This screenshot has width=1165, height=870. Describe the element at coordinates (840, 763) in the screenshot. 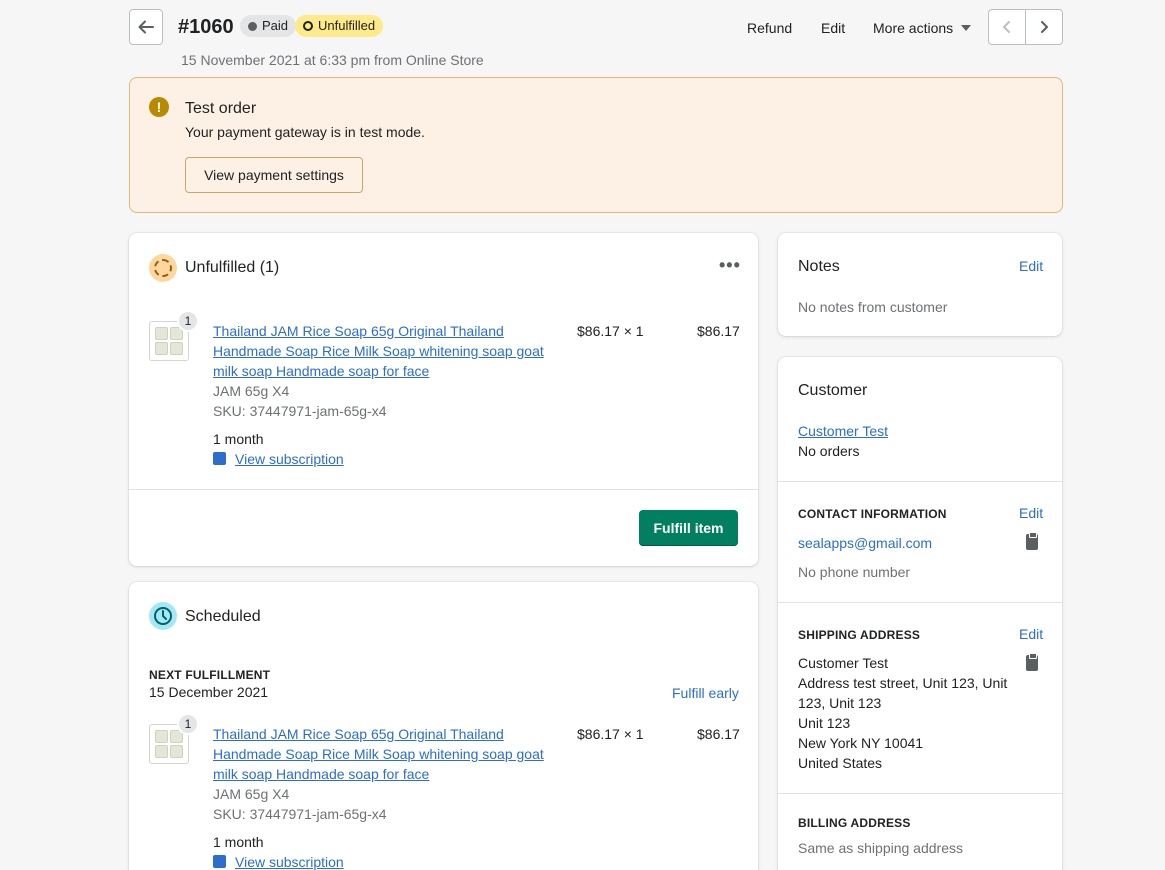

I see `address-line: United States` at that location.